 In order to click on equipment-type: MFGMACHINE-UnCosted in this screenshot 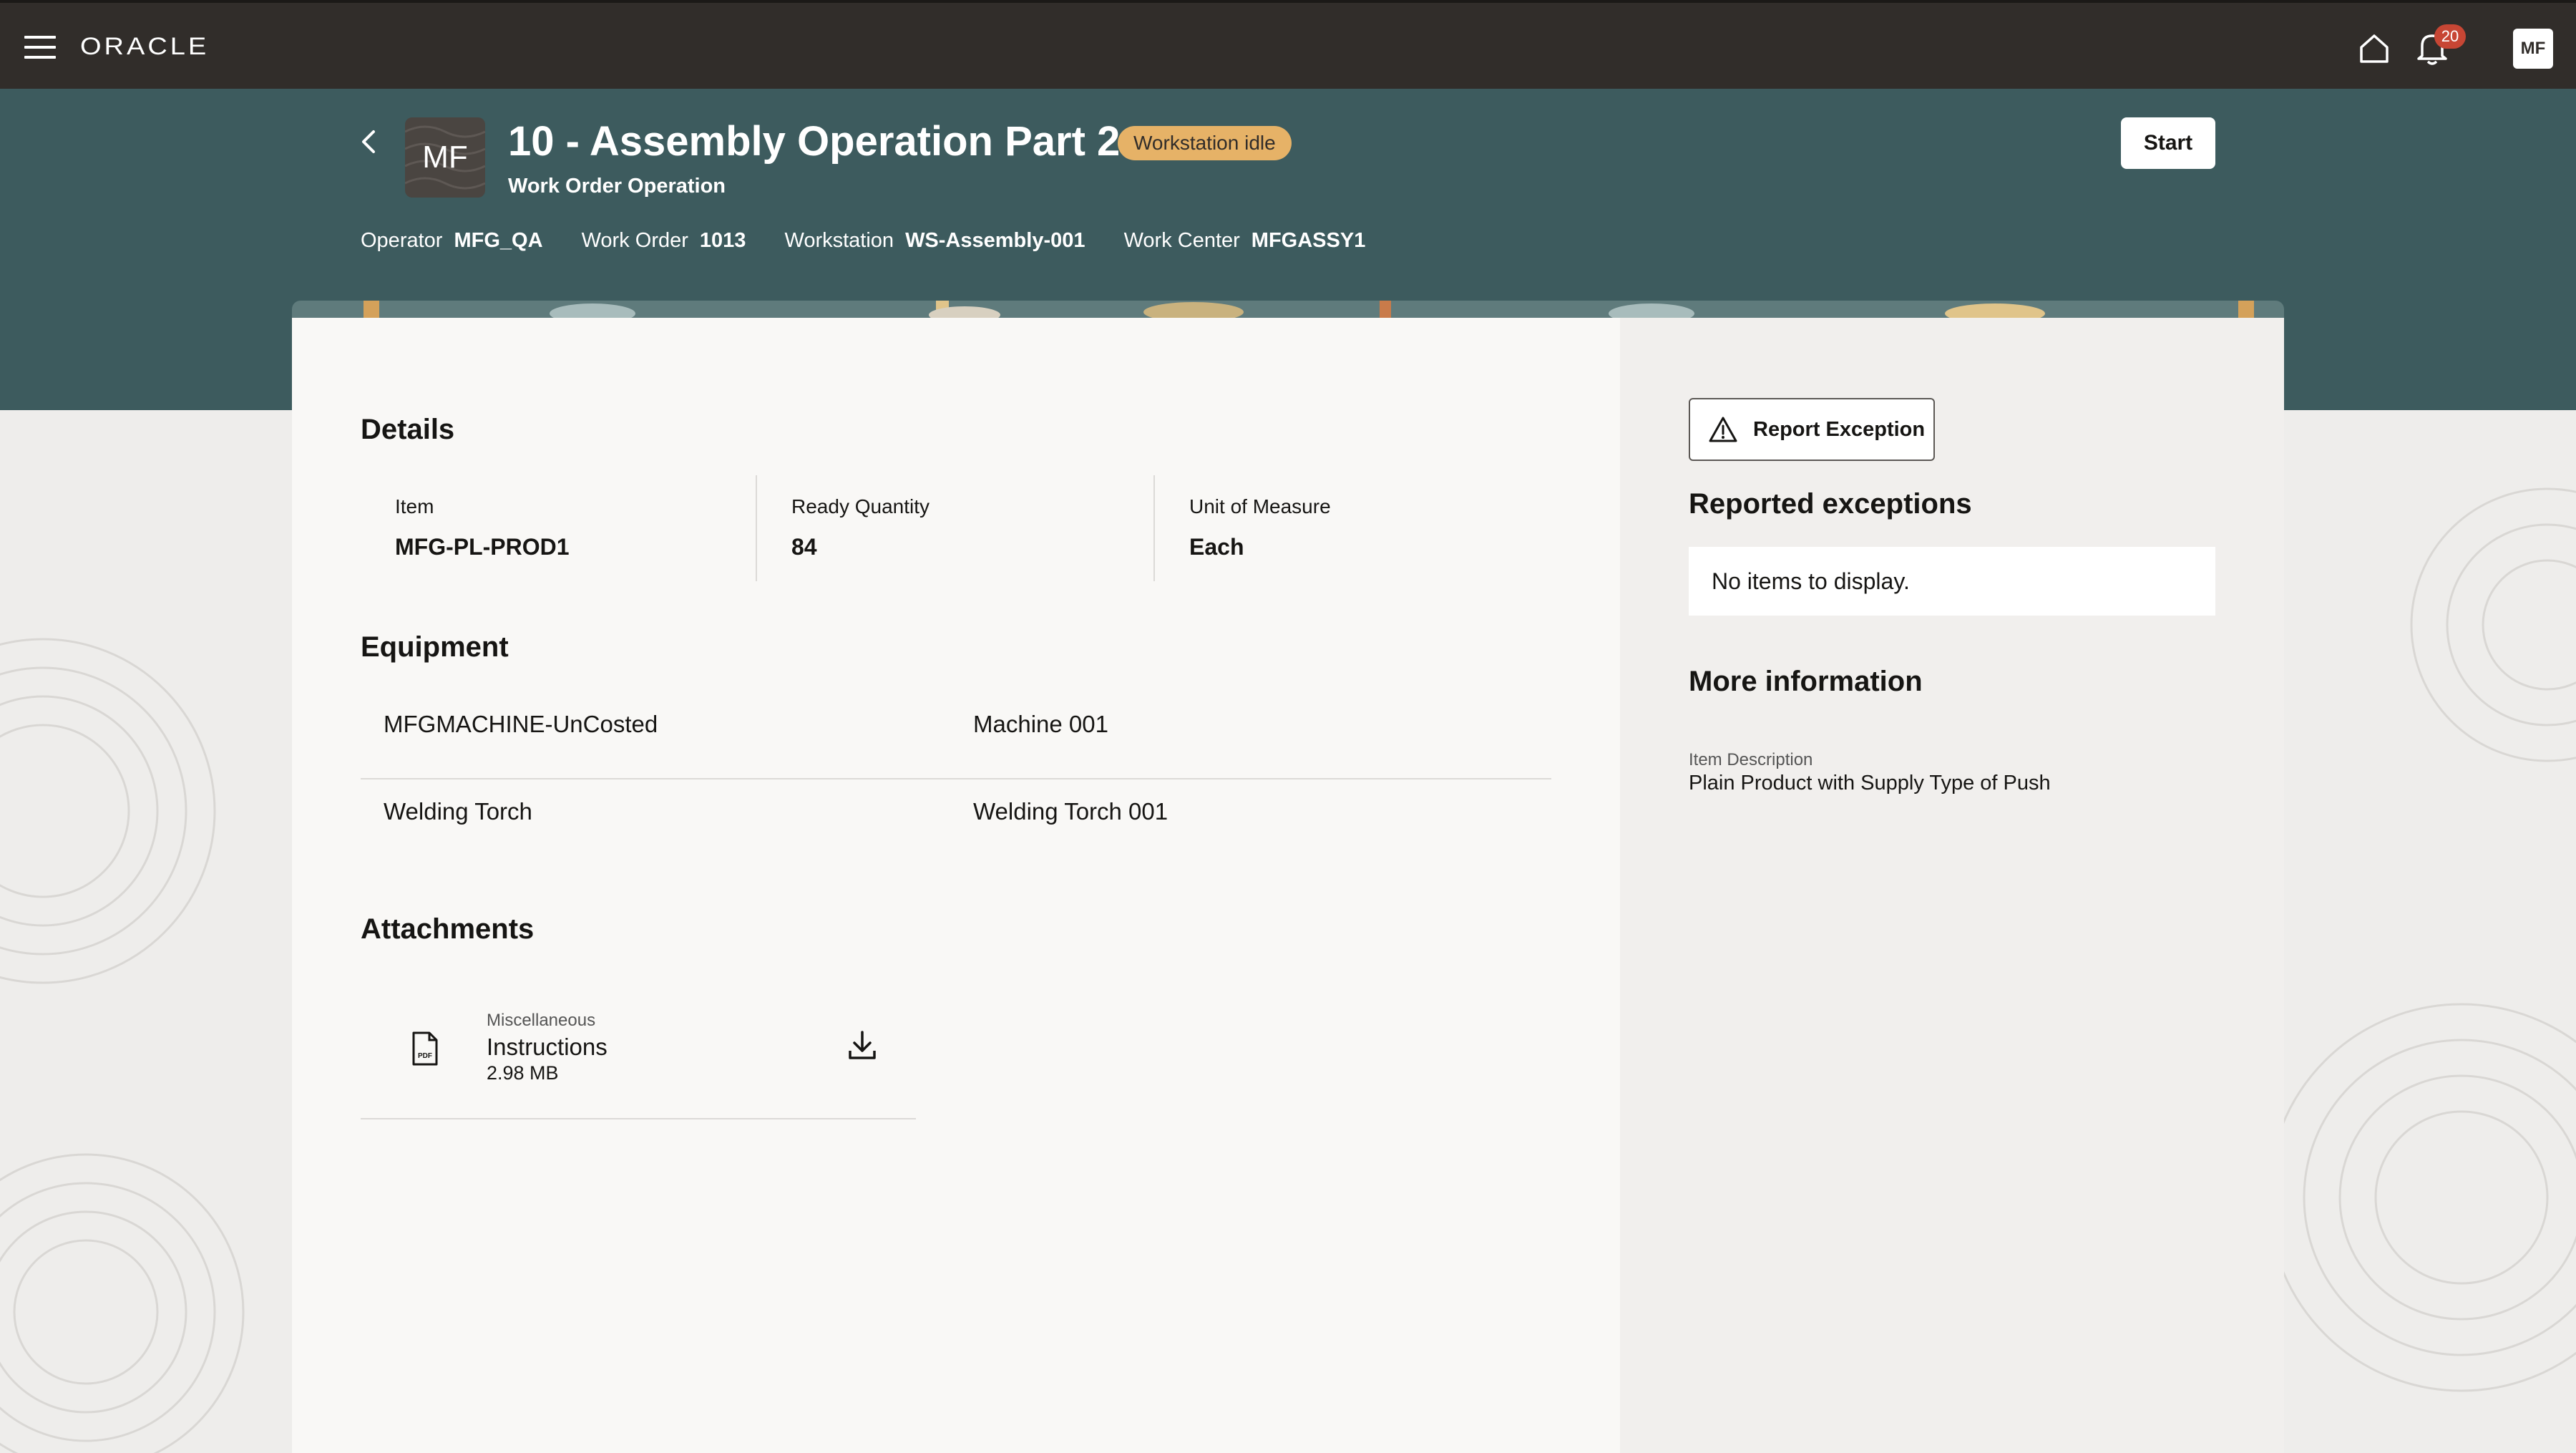, I will do `click(521, 724)`.